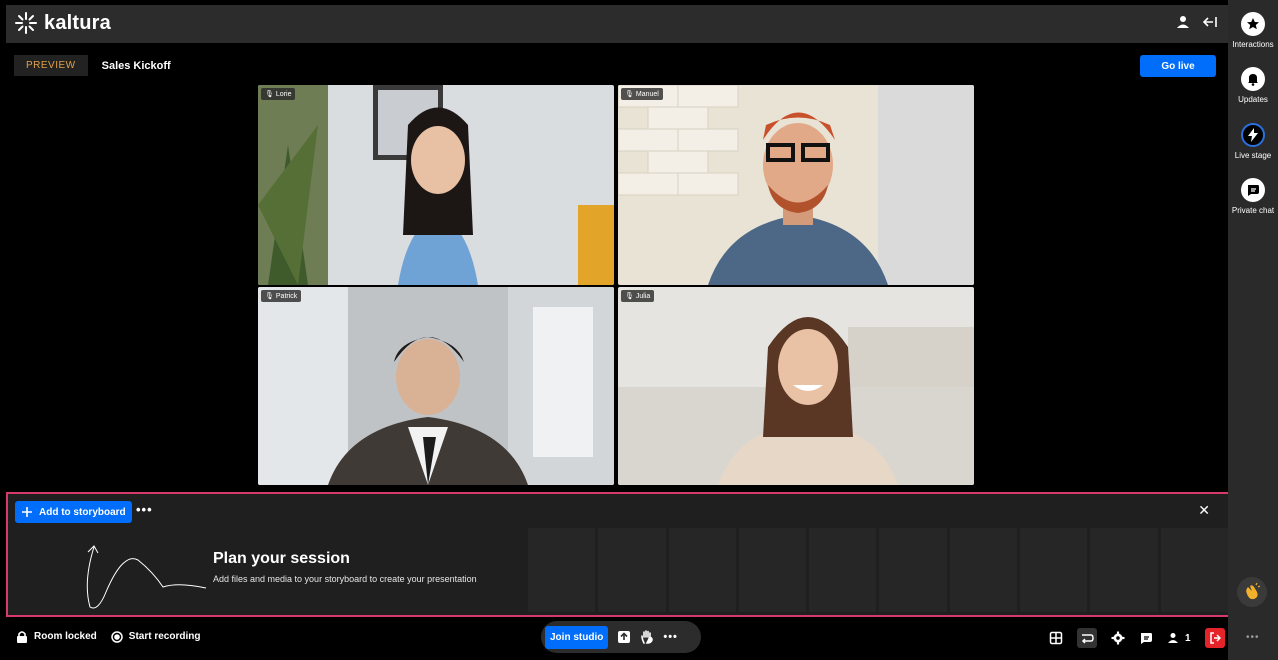  Describe the element at coordinates (624, 637) in the screenshot. I see `share-screen-icon` at that location.